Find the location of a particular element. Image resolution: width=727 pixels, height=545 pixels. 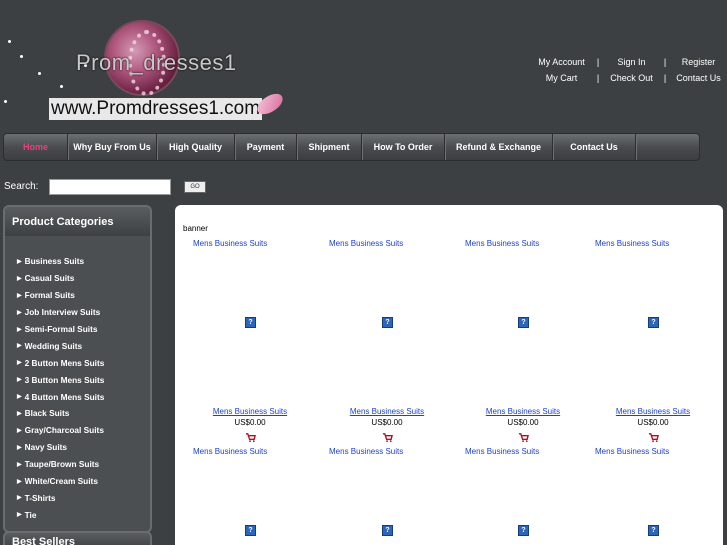

category-item: ▶ White/Cream Suits is located at coordinates (77, 481).